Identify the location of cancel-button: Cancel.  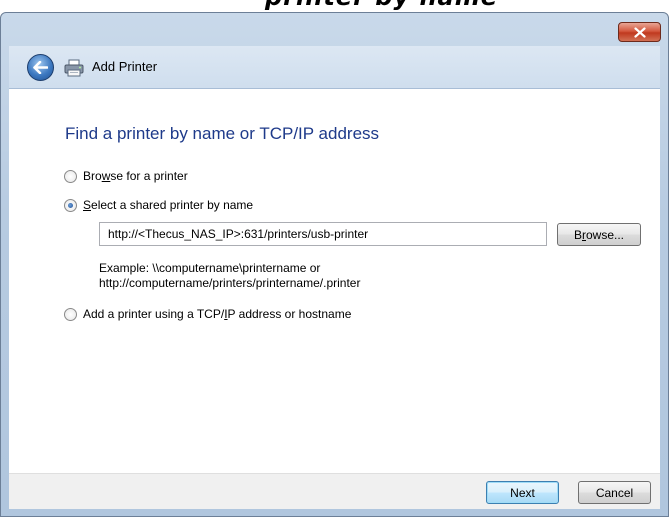
(614, 492).